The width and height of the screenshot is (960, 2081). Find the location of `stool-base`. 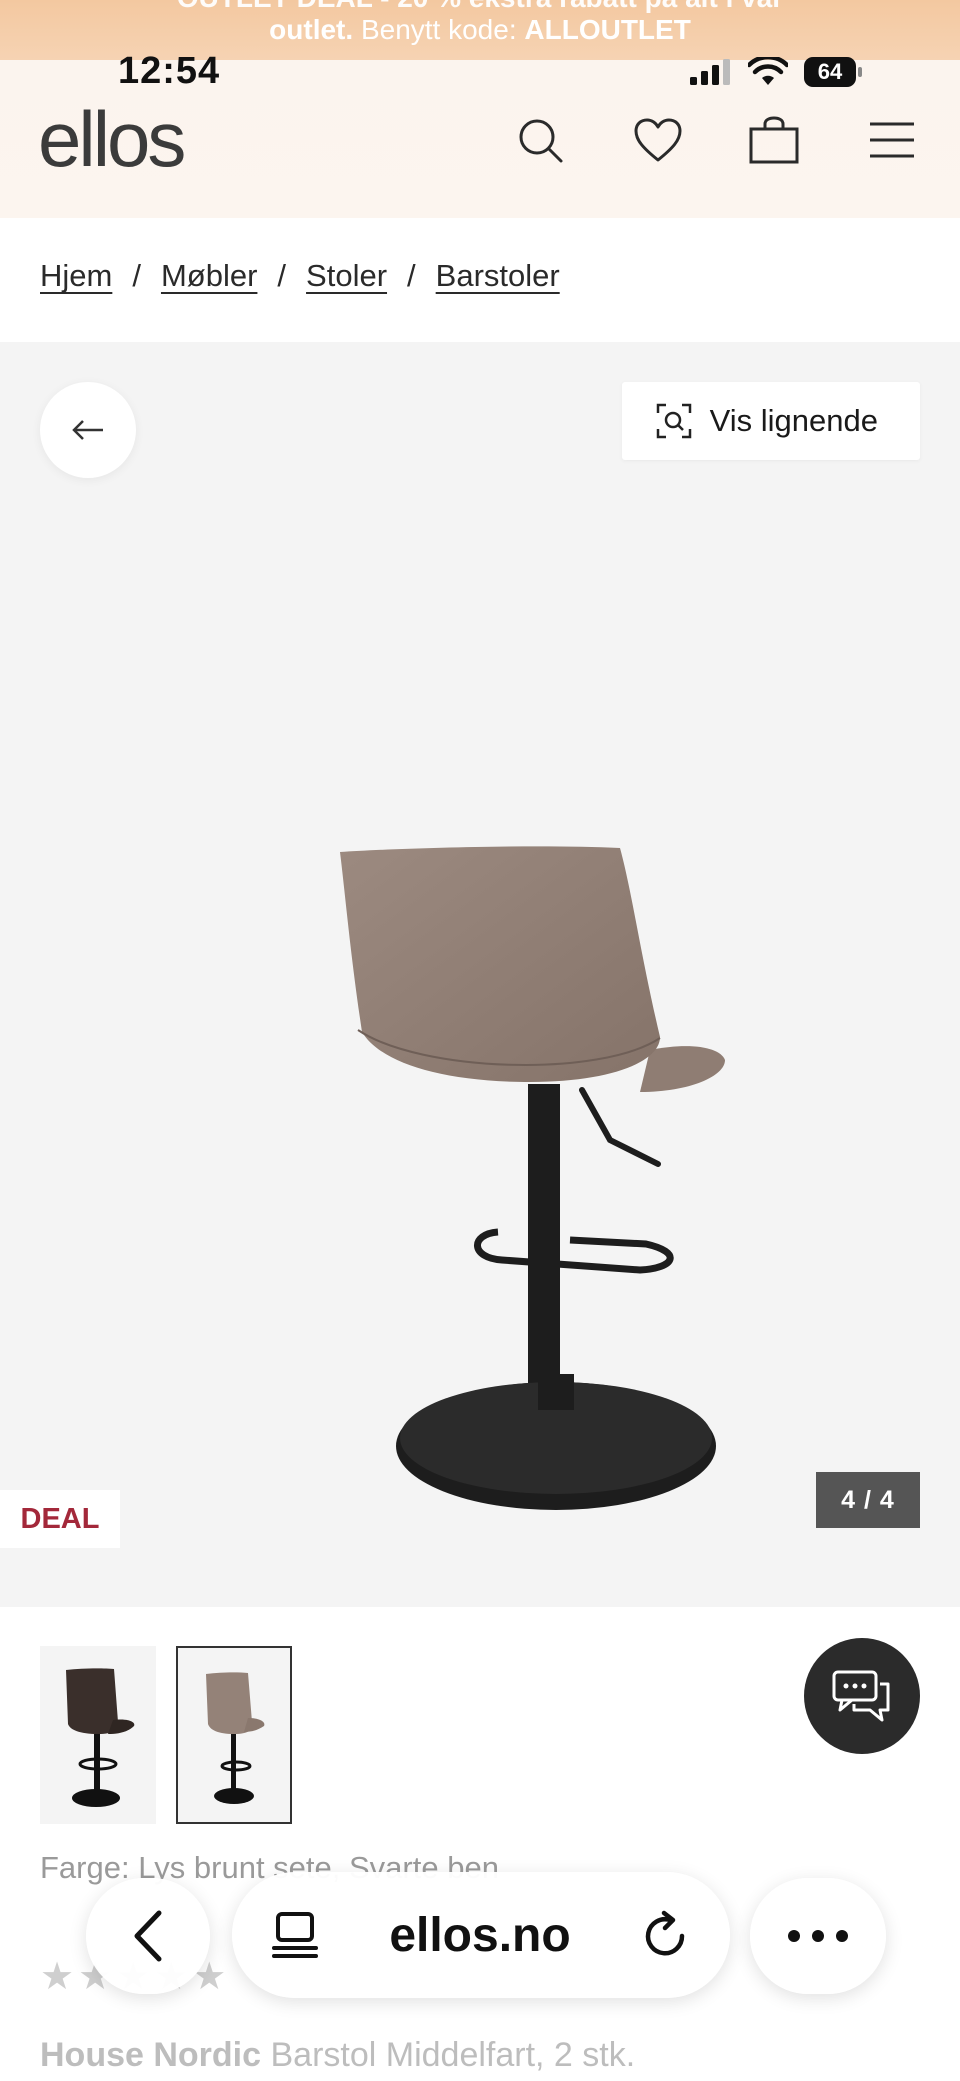

stool-base is located at coordinates (556, 1442).